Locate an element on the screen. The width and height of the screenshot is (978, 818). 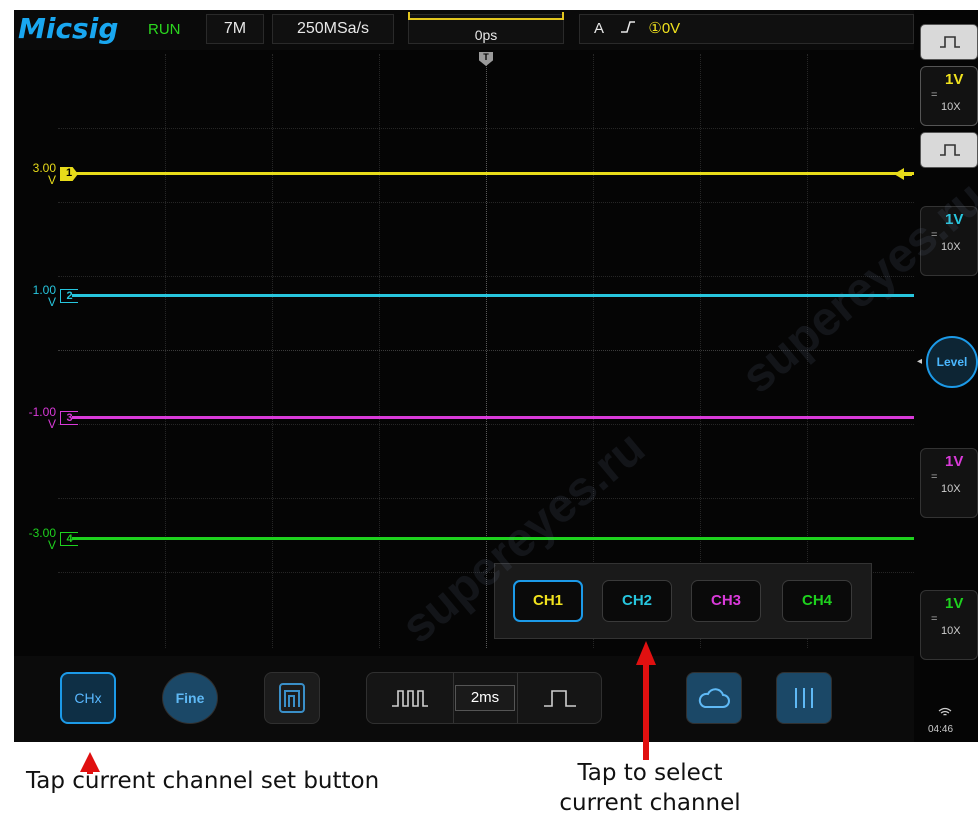
ch4-trace is located at coordinates (493, 538).